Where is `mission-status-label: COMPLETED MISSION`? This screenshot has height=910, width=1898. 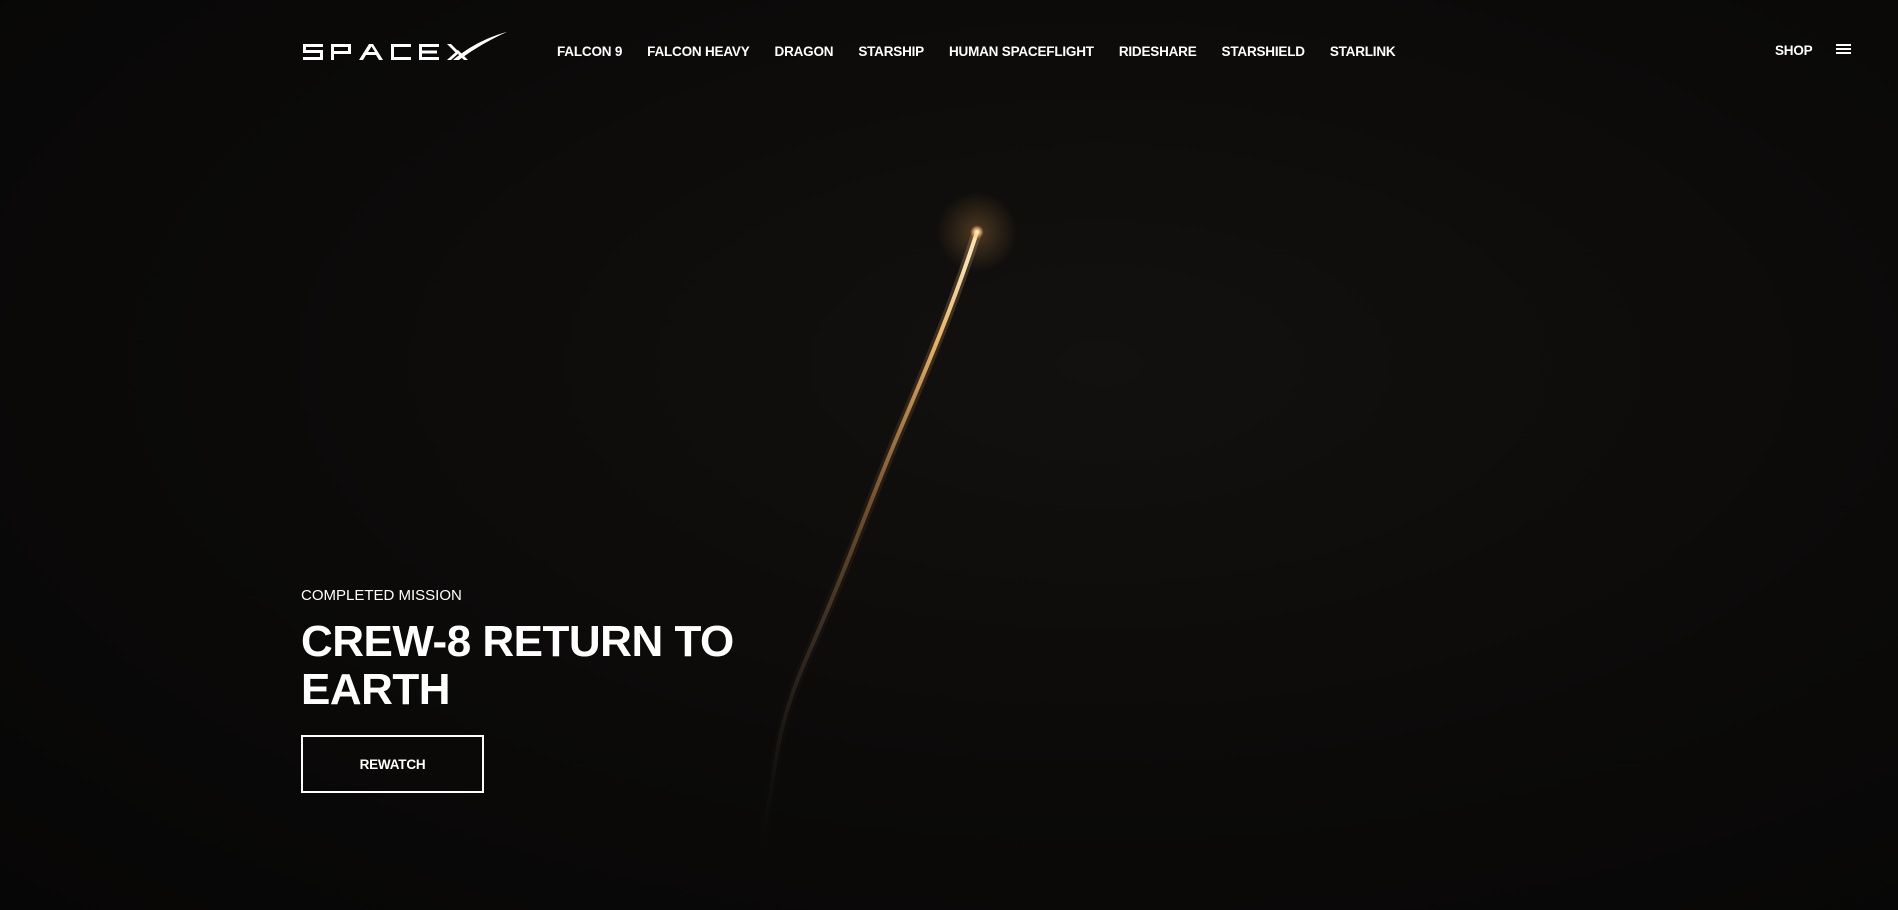 mission-status-label: COMPLETED MISSION is located at coordinates (381, 595).